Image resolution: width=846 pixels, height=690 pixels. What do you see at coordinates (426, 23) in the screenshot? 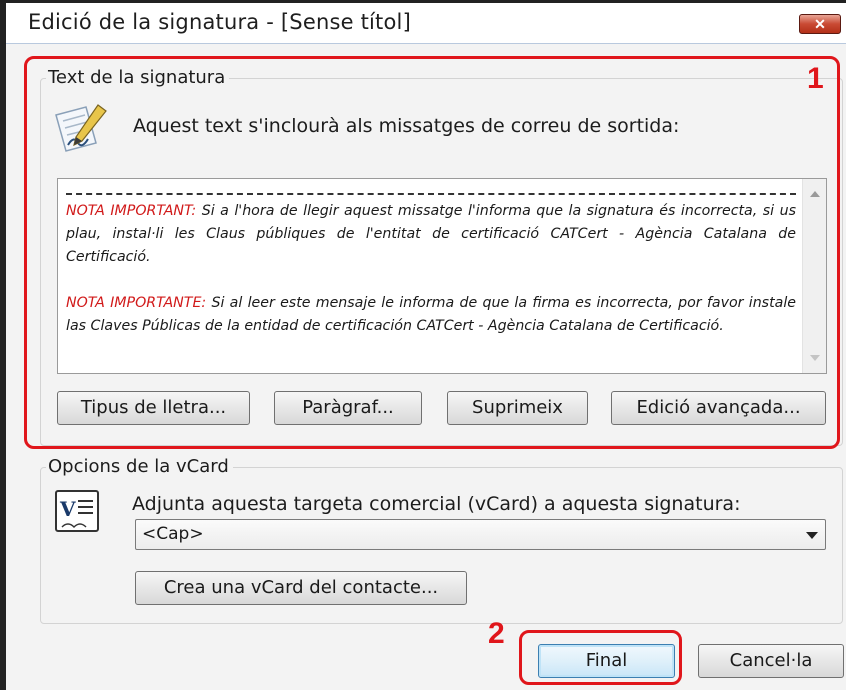
I see `title-bar: Edició de la signatura - [Sense títol] ✕` at bounding box center [426, 23].